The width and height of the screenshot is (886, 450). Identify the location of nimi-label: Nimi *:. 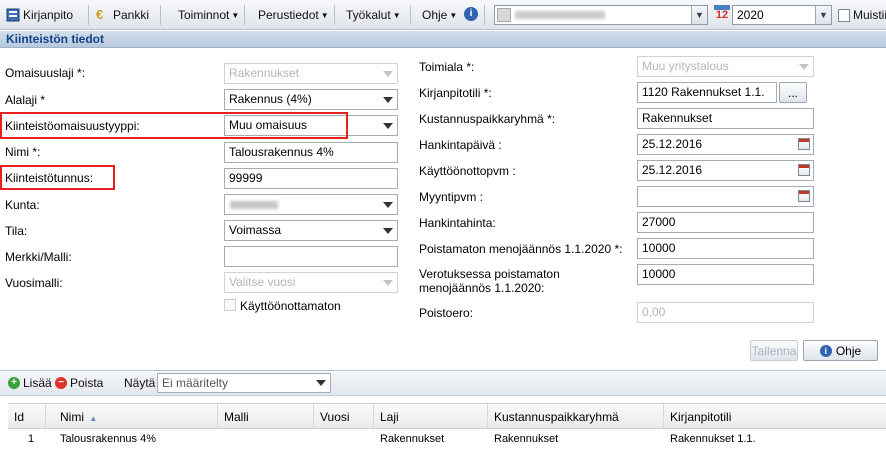
(23, 152).